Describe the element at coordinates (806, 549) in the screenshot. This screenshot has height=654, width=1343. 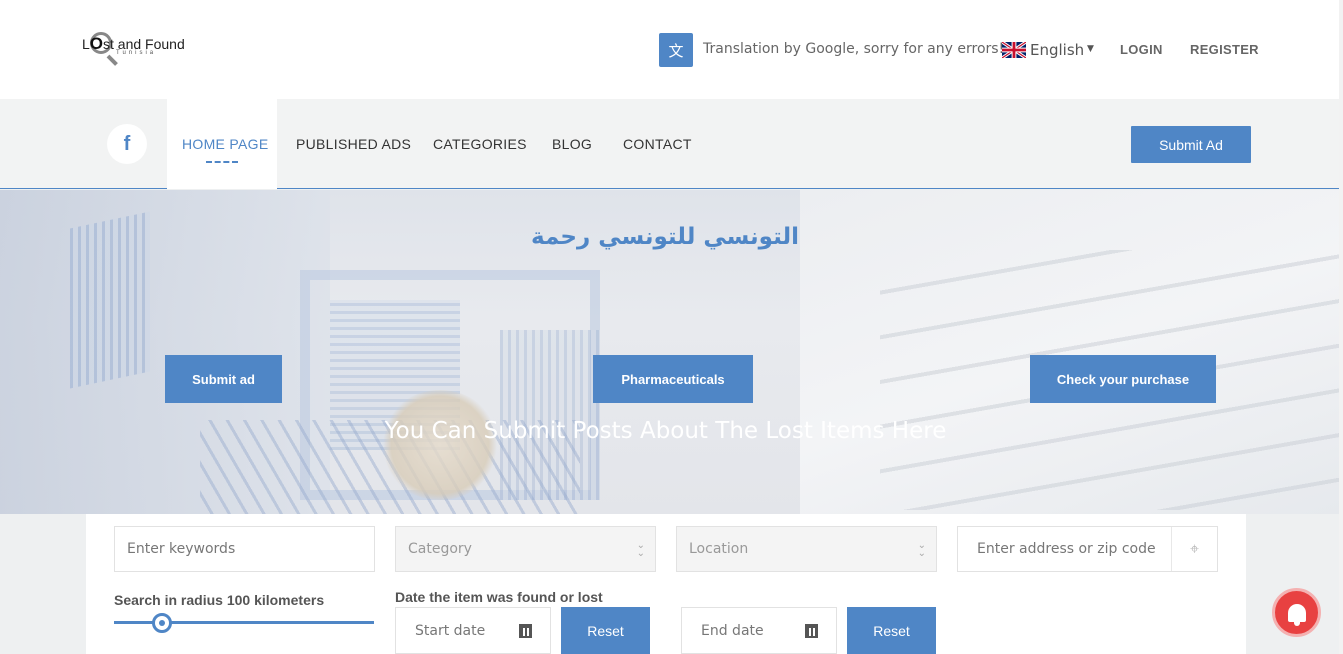
I see `location-select: Location ⌄ ⌄` at that location.